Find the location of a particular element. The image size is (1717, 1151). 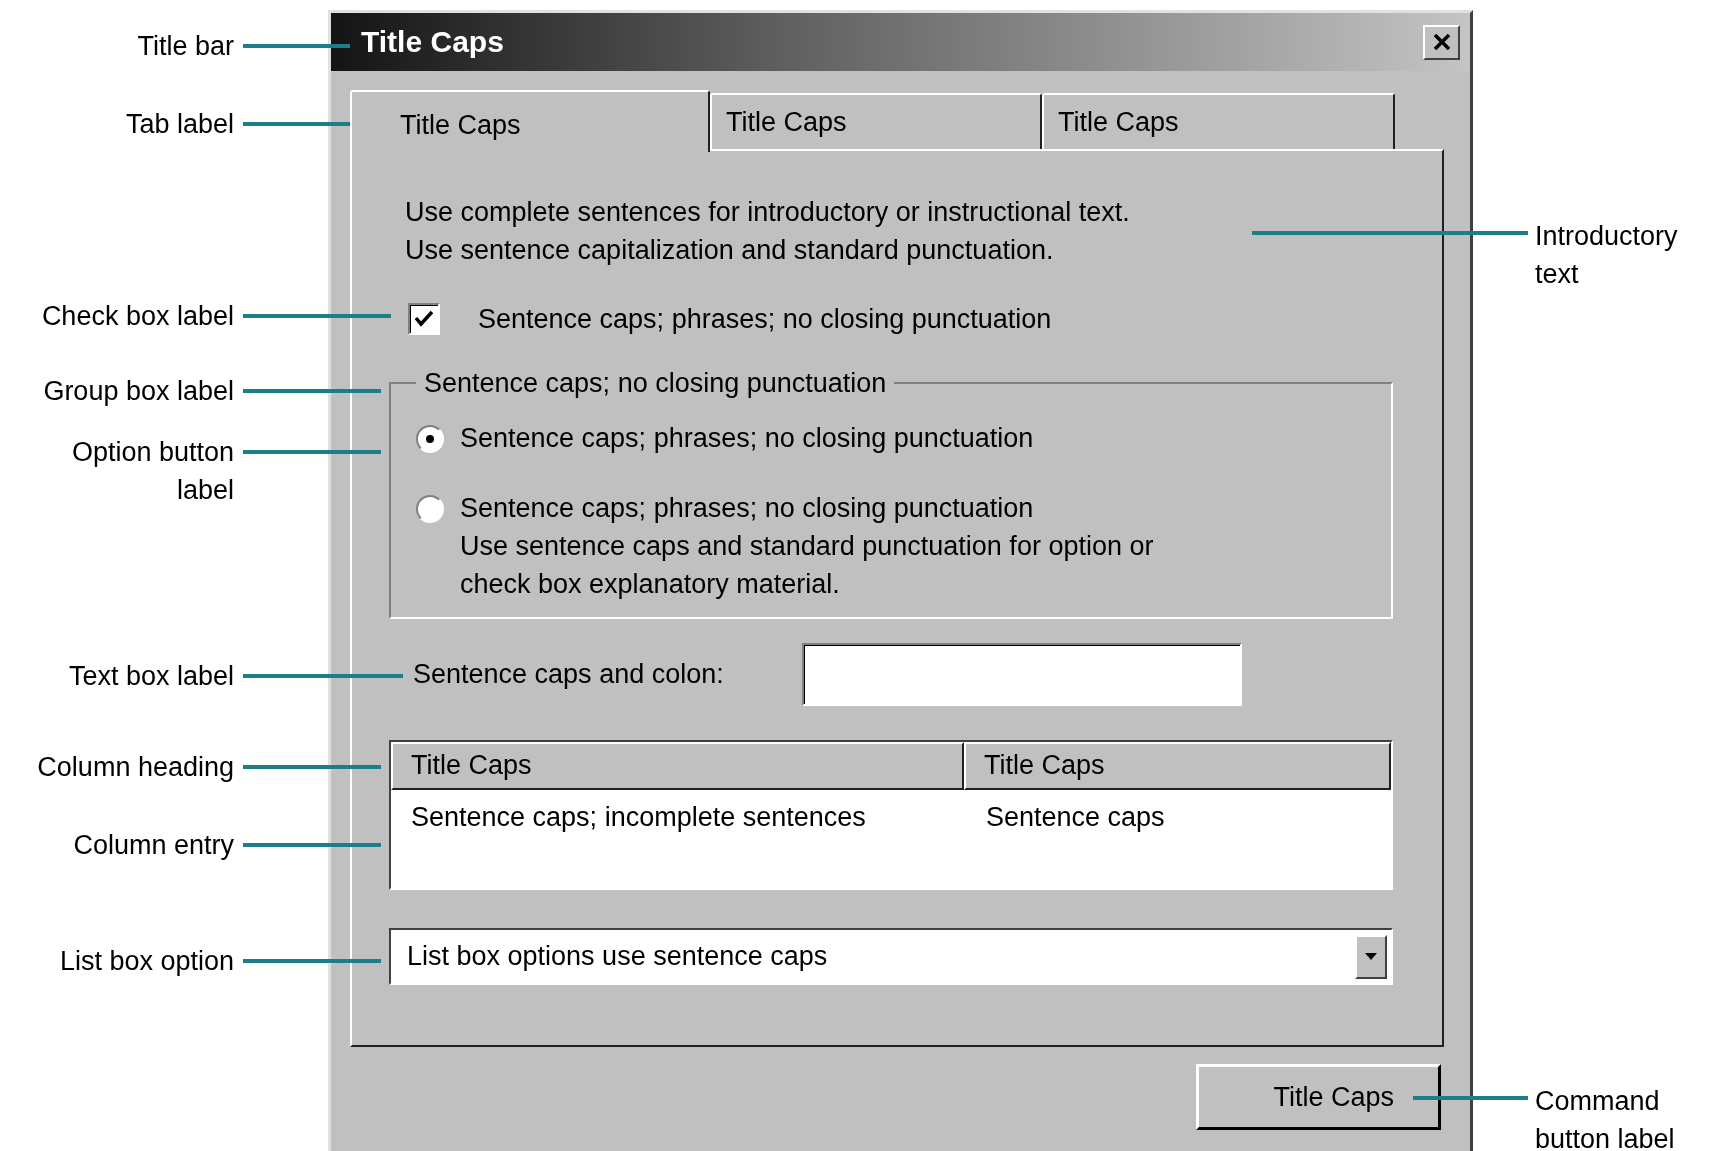

text-box-label: Sentence caps and colon: is located at coordinates (568, 674).